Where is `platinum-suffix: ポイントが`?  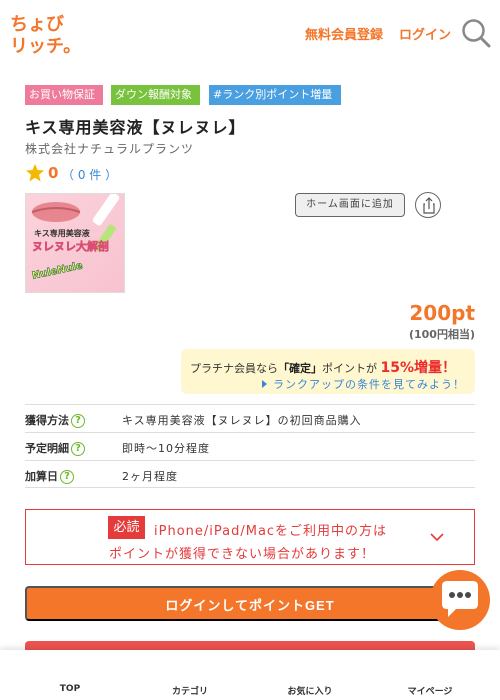 platinum-suffix: ポイントが is located at coordinates (349, 368).